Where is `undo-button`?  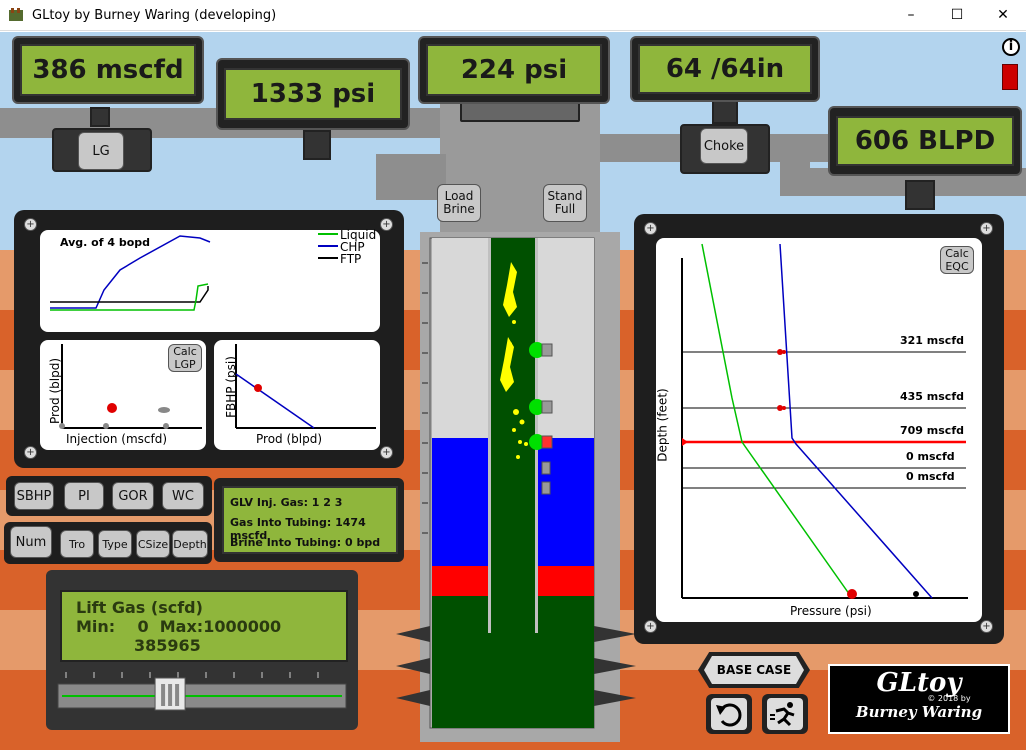 undo-button is located at coordinates (729, 714).